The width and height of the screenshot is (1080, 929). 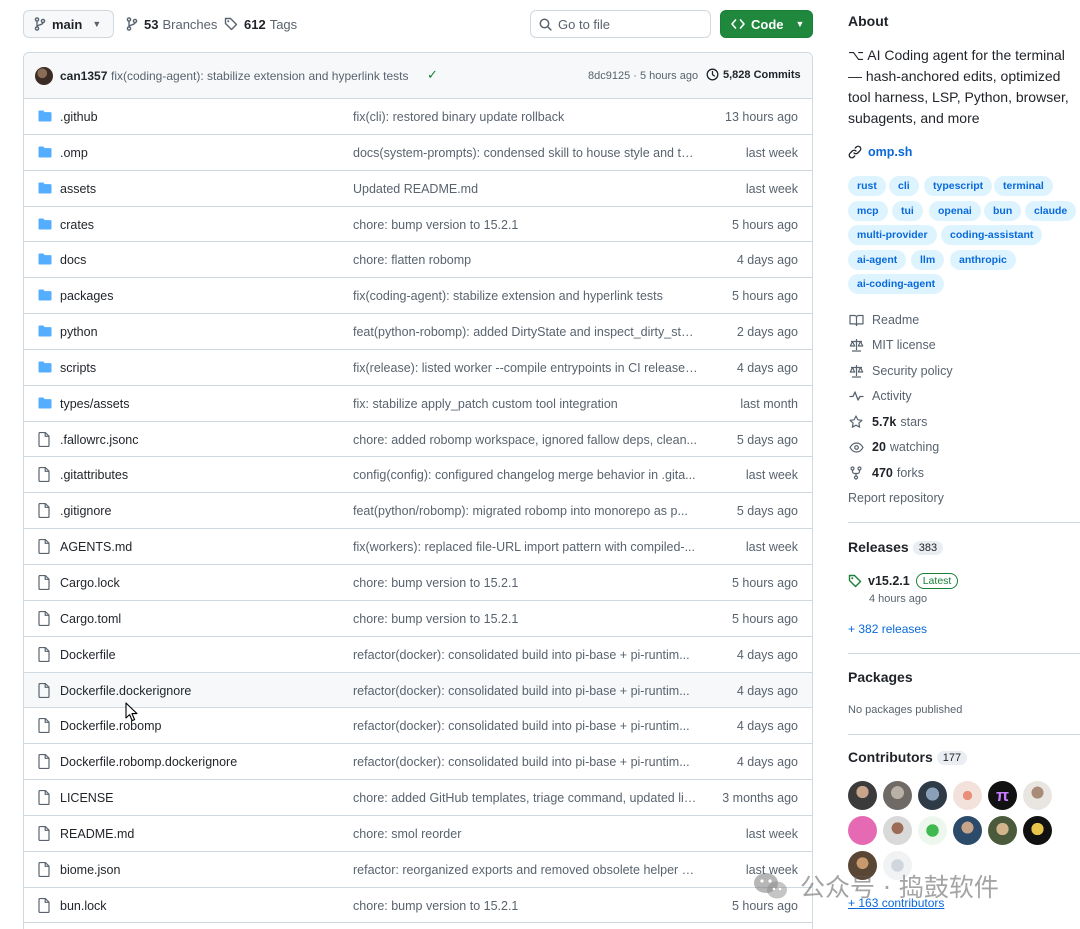 What do you see at coordinates (868, 211) in the screenshot?
I see `topic-tag: mcp` at bounding box center [868, 211].